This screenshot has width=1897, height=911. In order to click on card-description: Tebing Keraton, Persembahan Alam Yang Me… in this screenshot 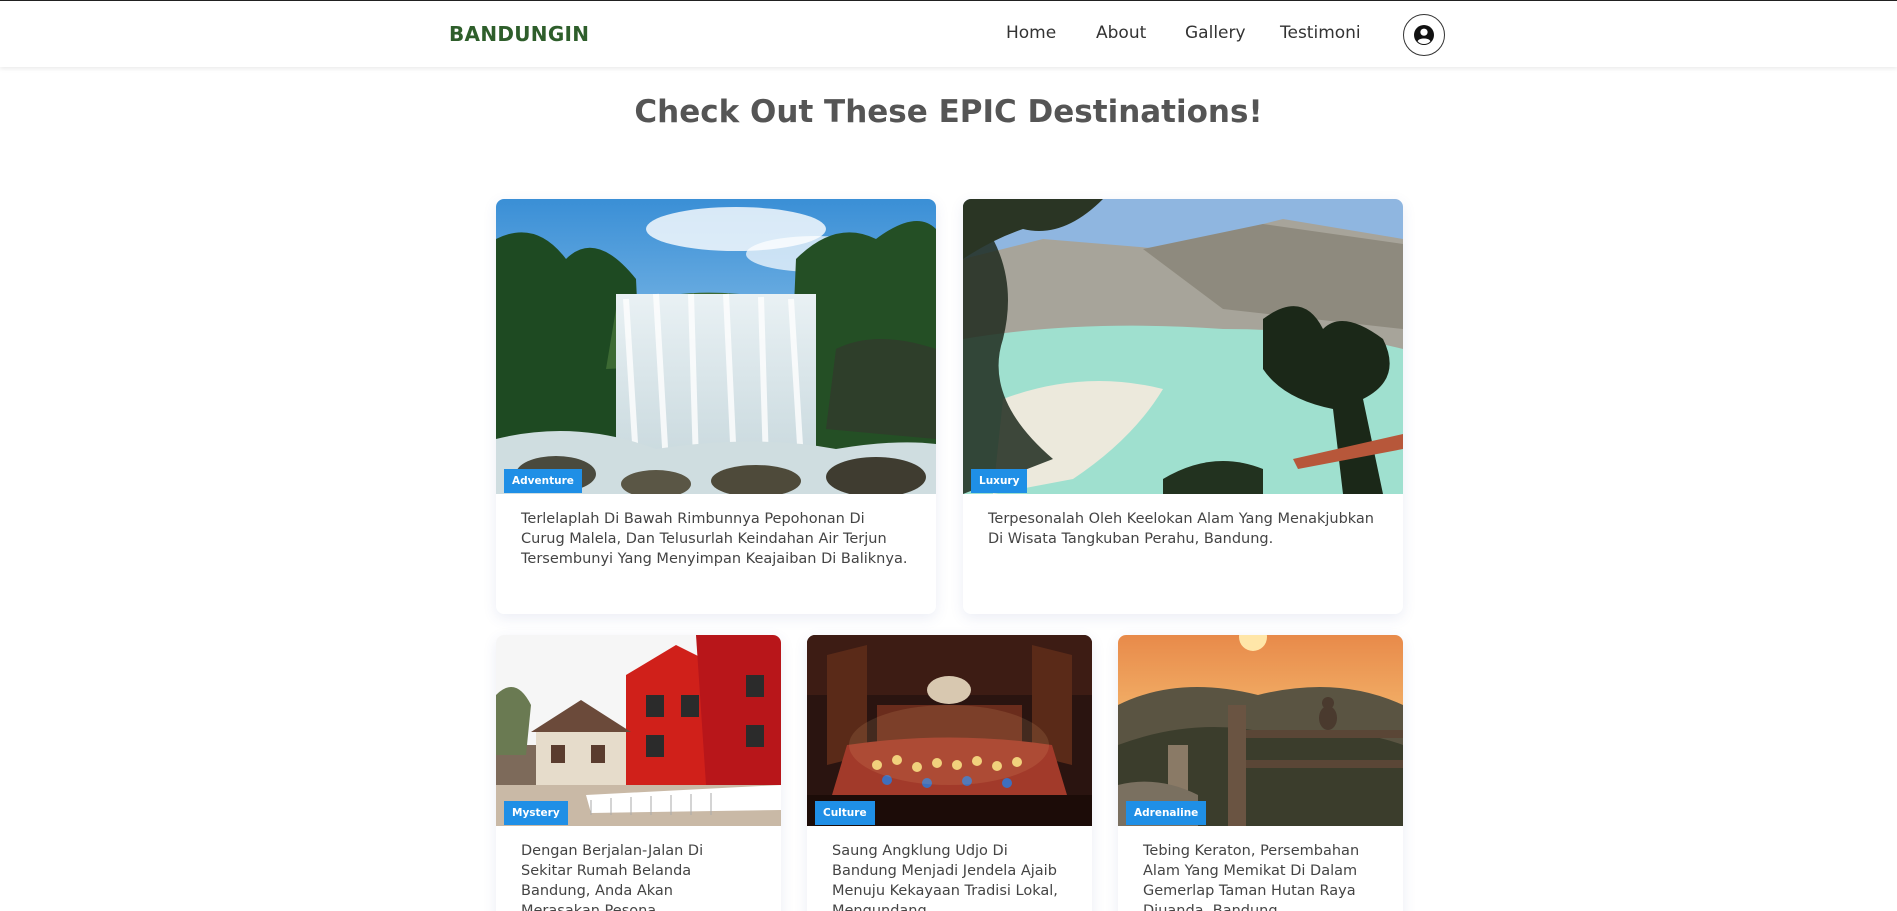, I will do `click(1251, 877)`.